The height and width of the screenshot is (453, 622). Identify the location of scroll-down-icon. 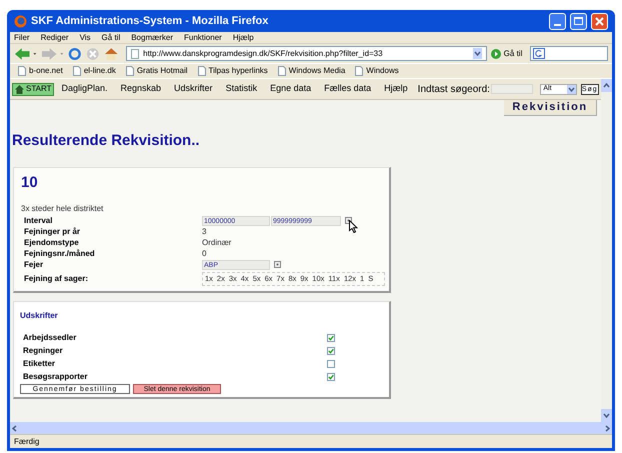
(606, 415).